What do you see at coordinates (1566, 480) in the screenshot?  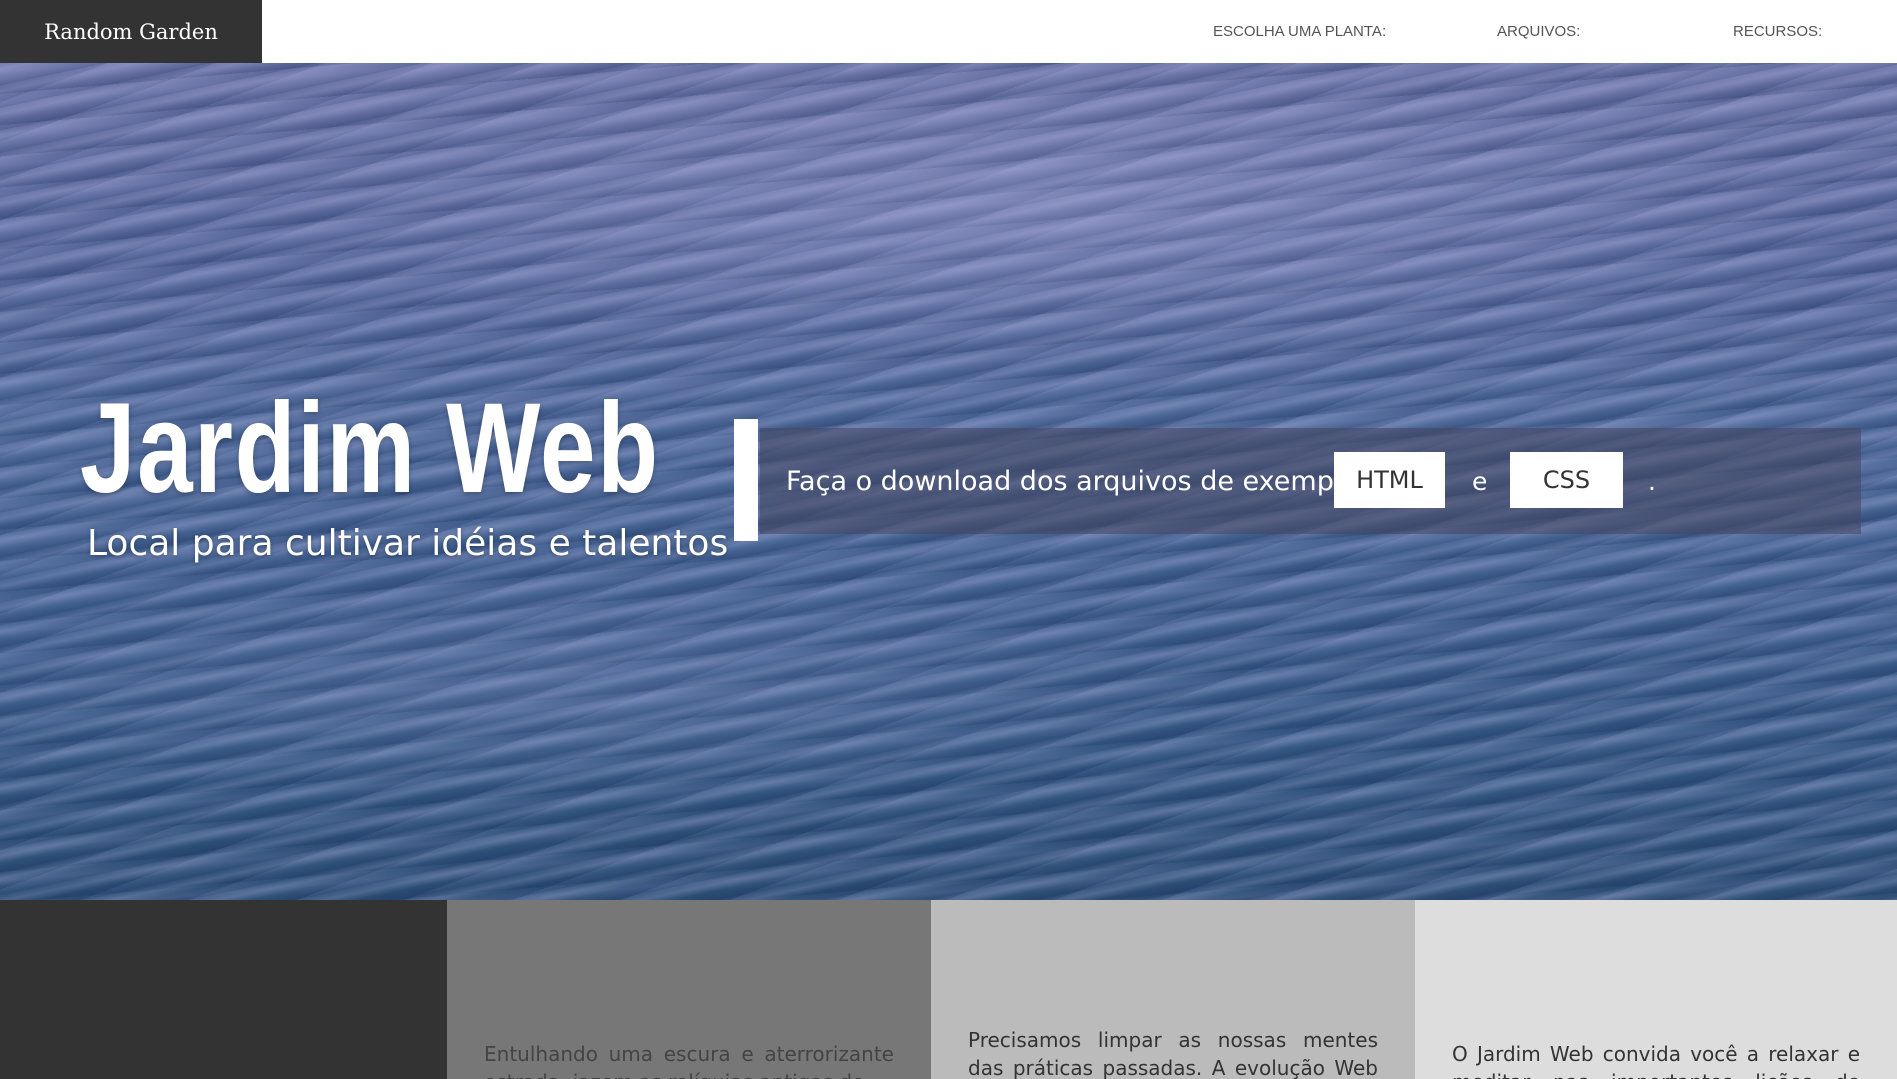 I see `download-css-button: CSS` at bounding box center [1566, 480].